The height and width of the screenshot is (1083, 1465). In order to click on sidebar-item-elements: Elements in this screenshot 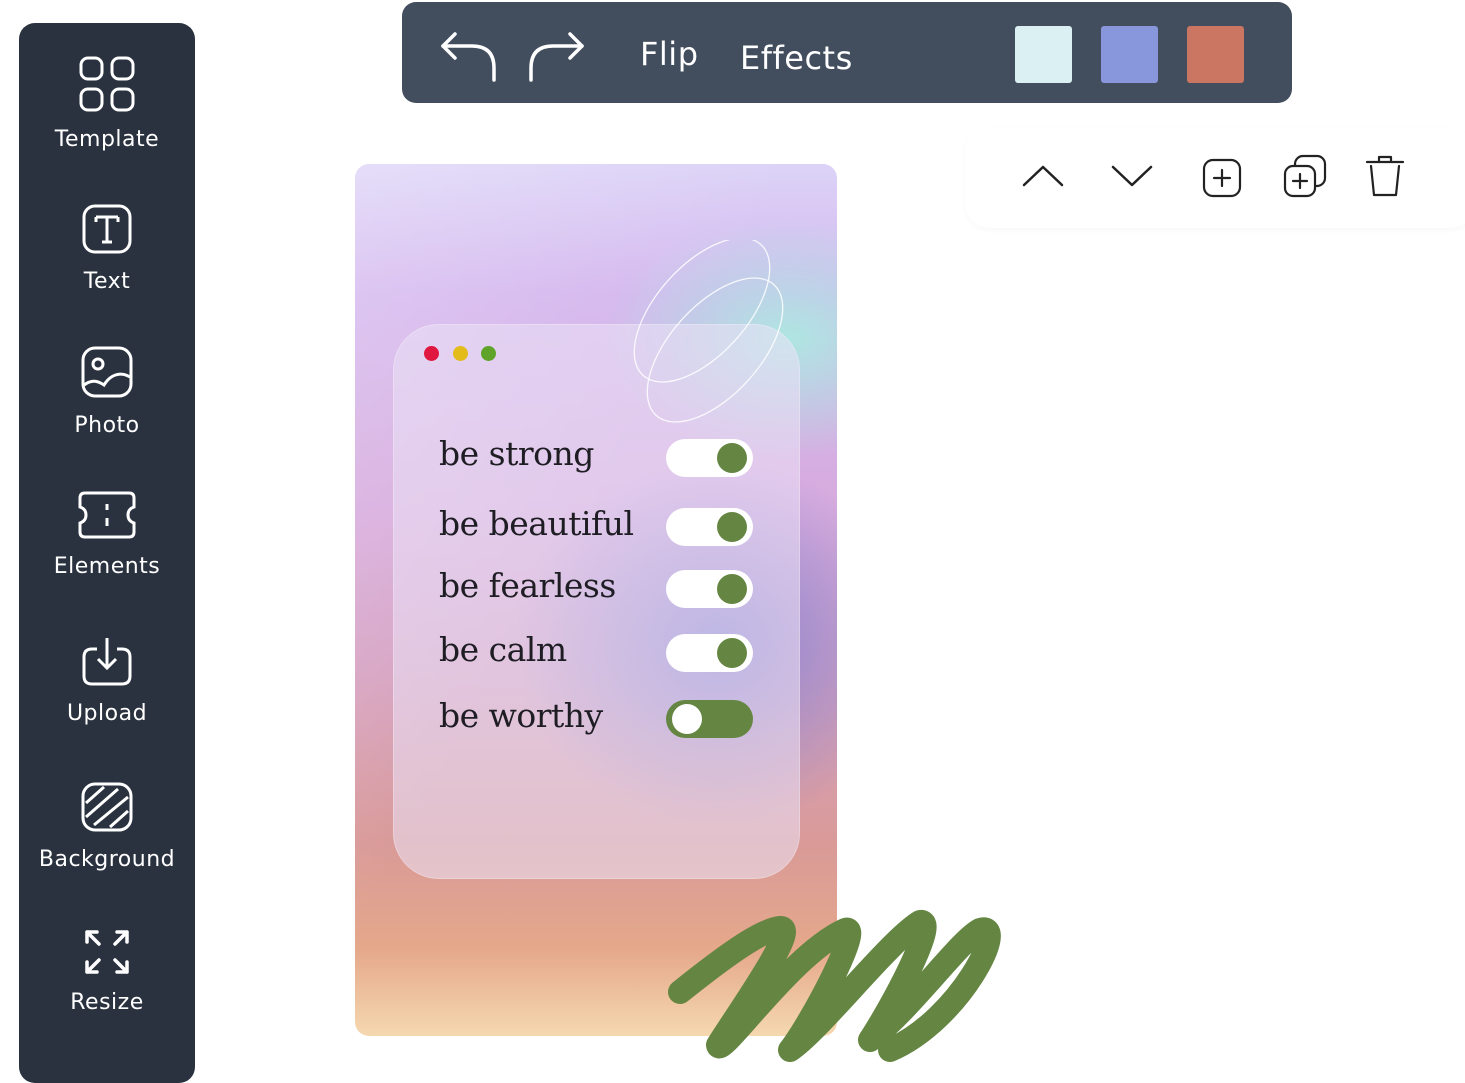, I will do `click(107, 534)`.